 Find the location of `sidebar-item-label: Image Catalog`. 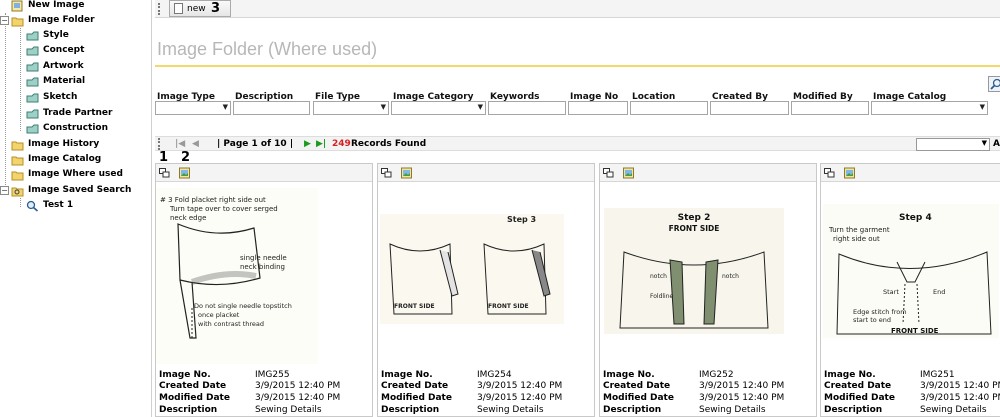

sidebar-item-label: Image Catalog is located at coordinates (65, 159).